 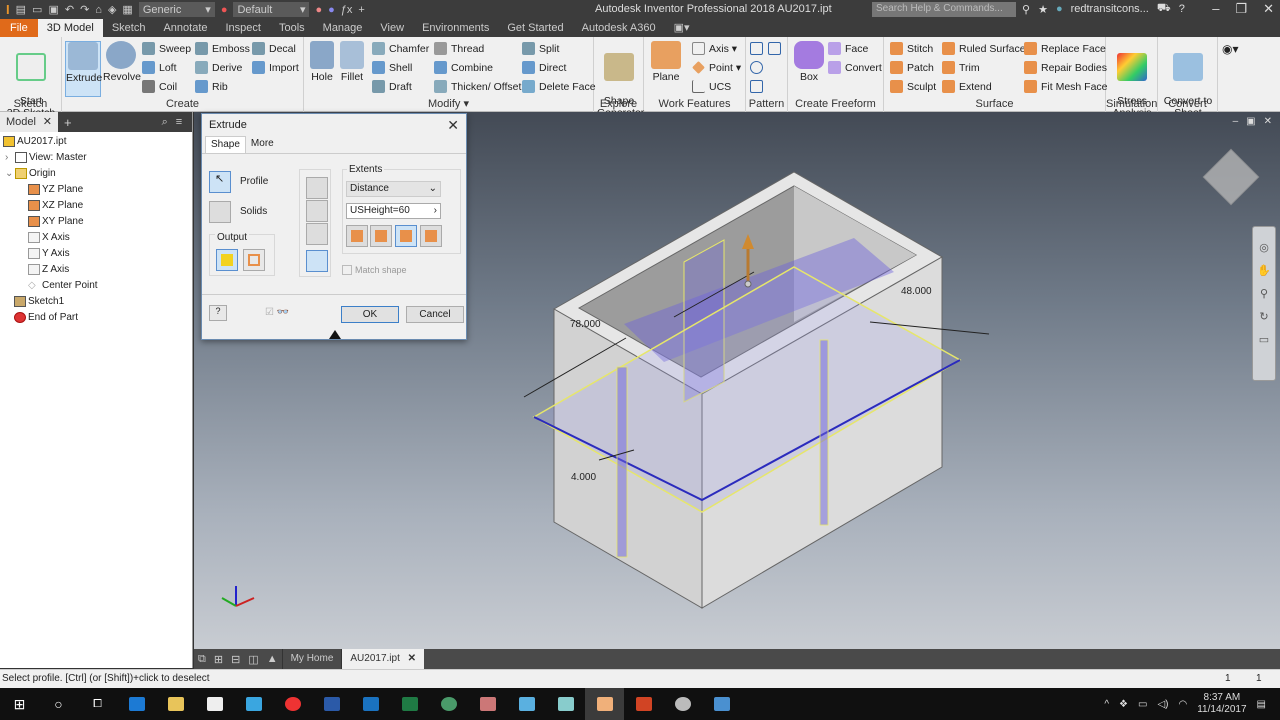 What do you see at coordinates (227, 260) in the screenshot?
I see `solid-output-button` at bounding box center [227, 260].